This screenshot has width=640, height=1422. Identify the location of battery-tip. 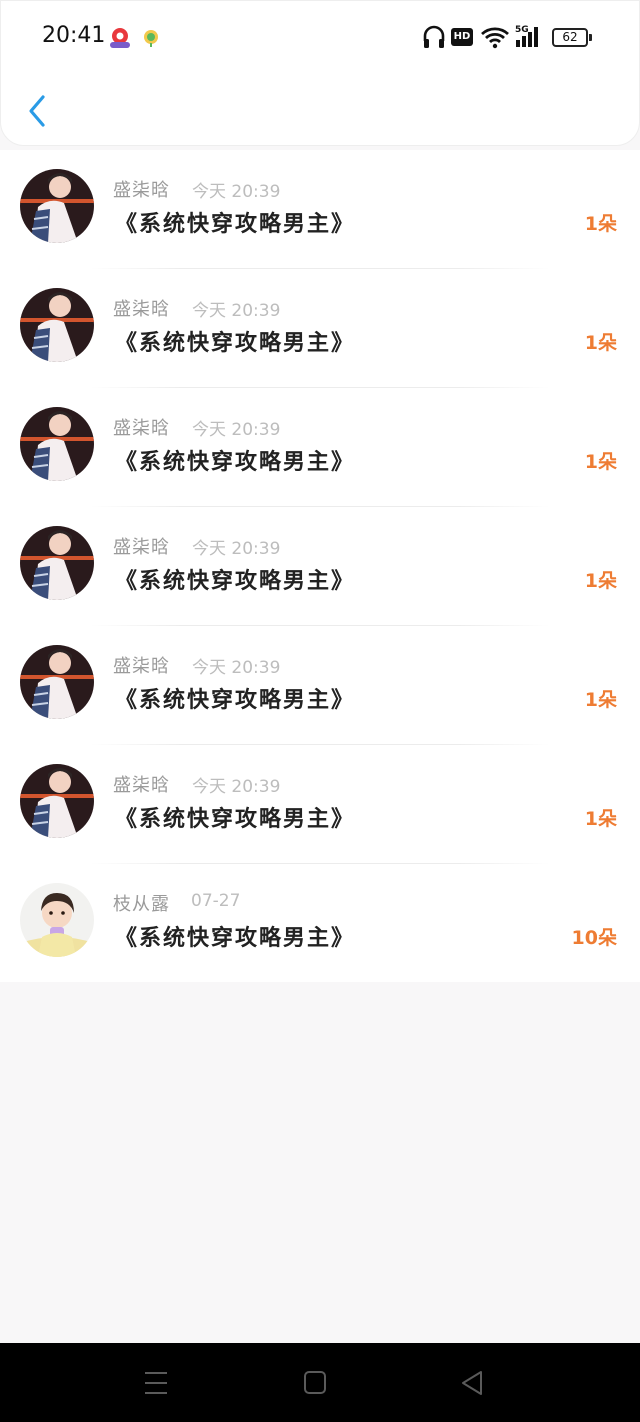
(590, 37).